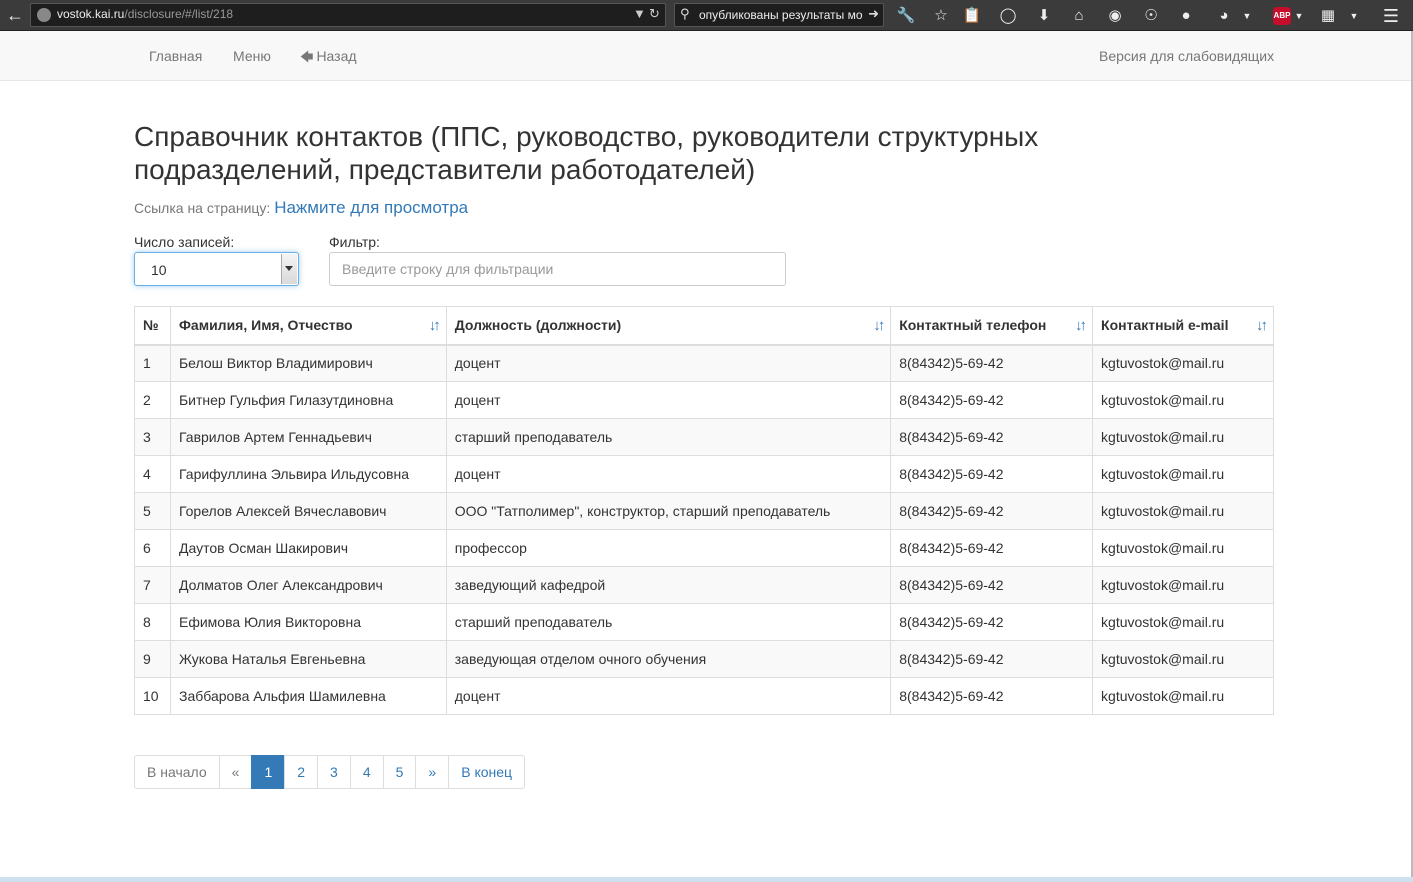  What do you see at coordinates (685, 13) in the screenshot?
I see `search-icon: ⚲` at bounding box center [685, 13].